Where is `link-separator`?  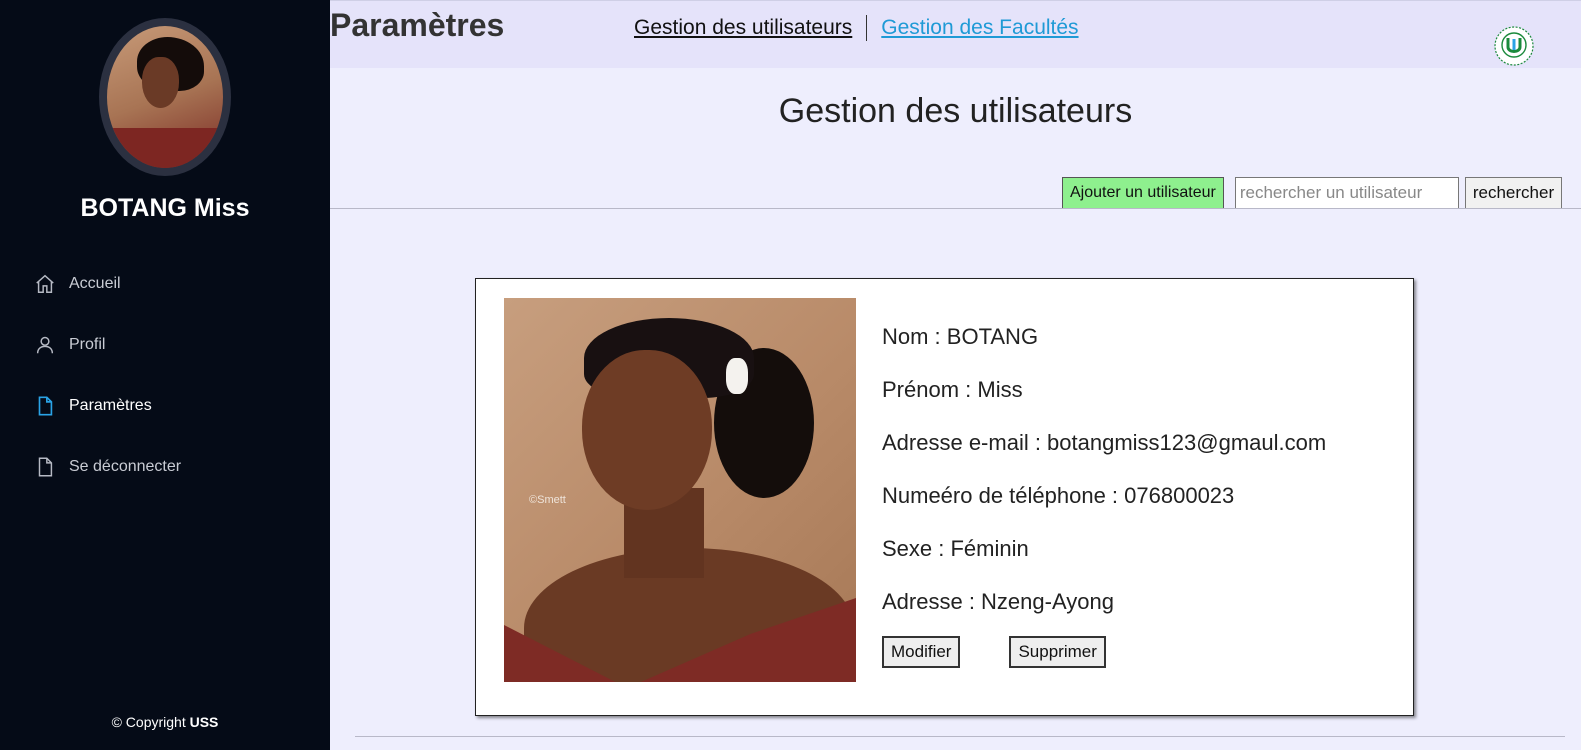 link-separator is located at coordinates (867, 28).